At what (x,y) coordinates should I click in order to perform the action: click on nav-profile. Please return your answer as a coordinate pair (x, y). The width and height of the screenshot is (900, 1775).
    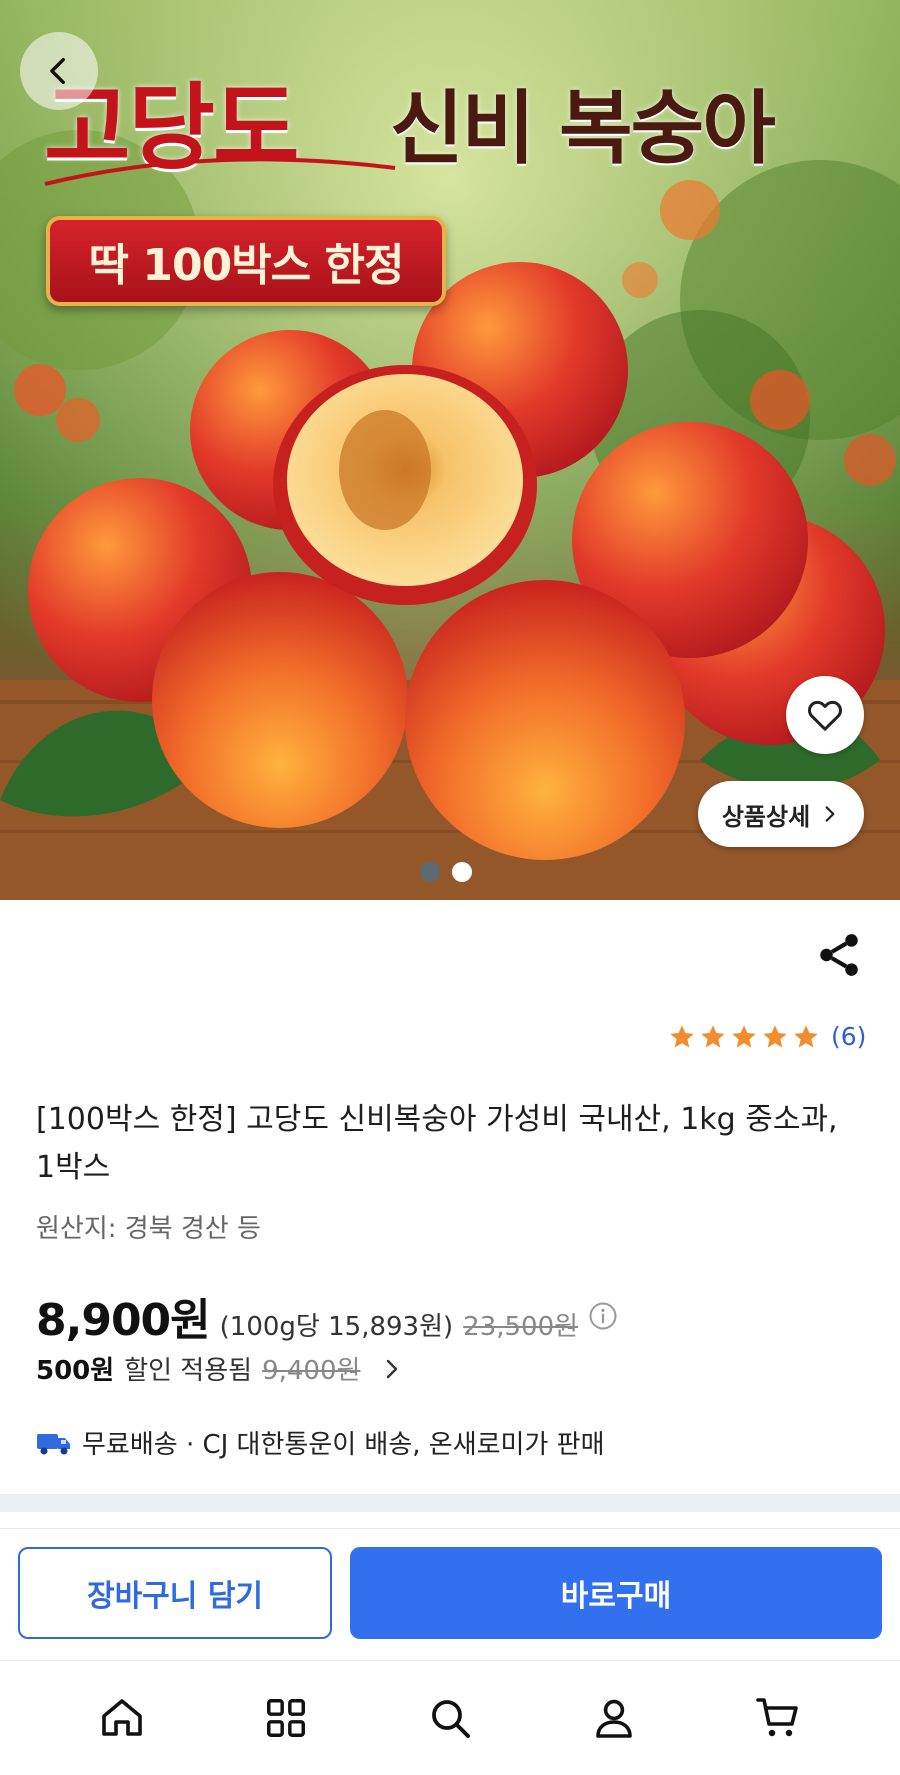
    Looking at the image, I should click on (614, 1718).